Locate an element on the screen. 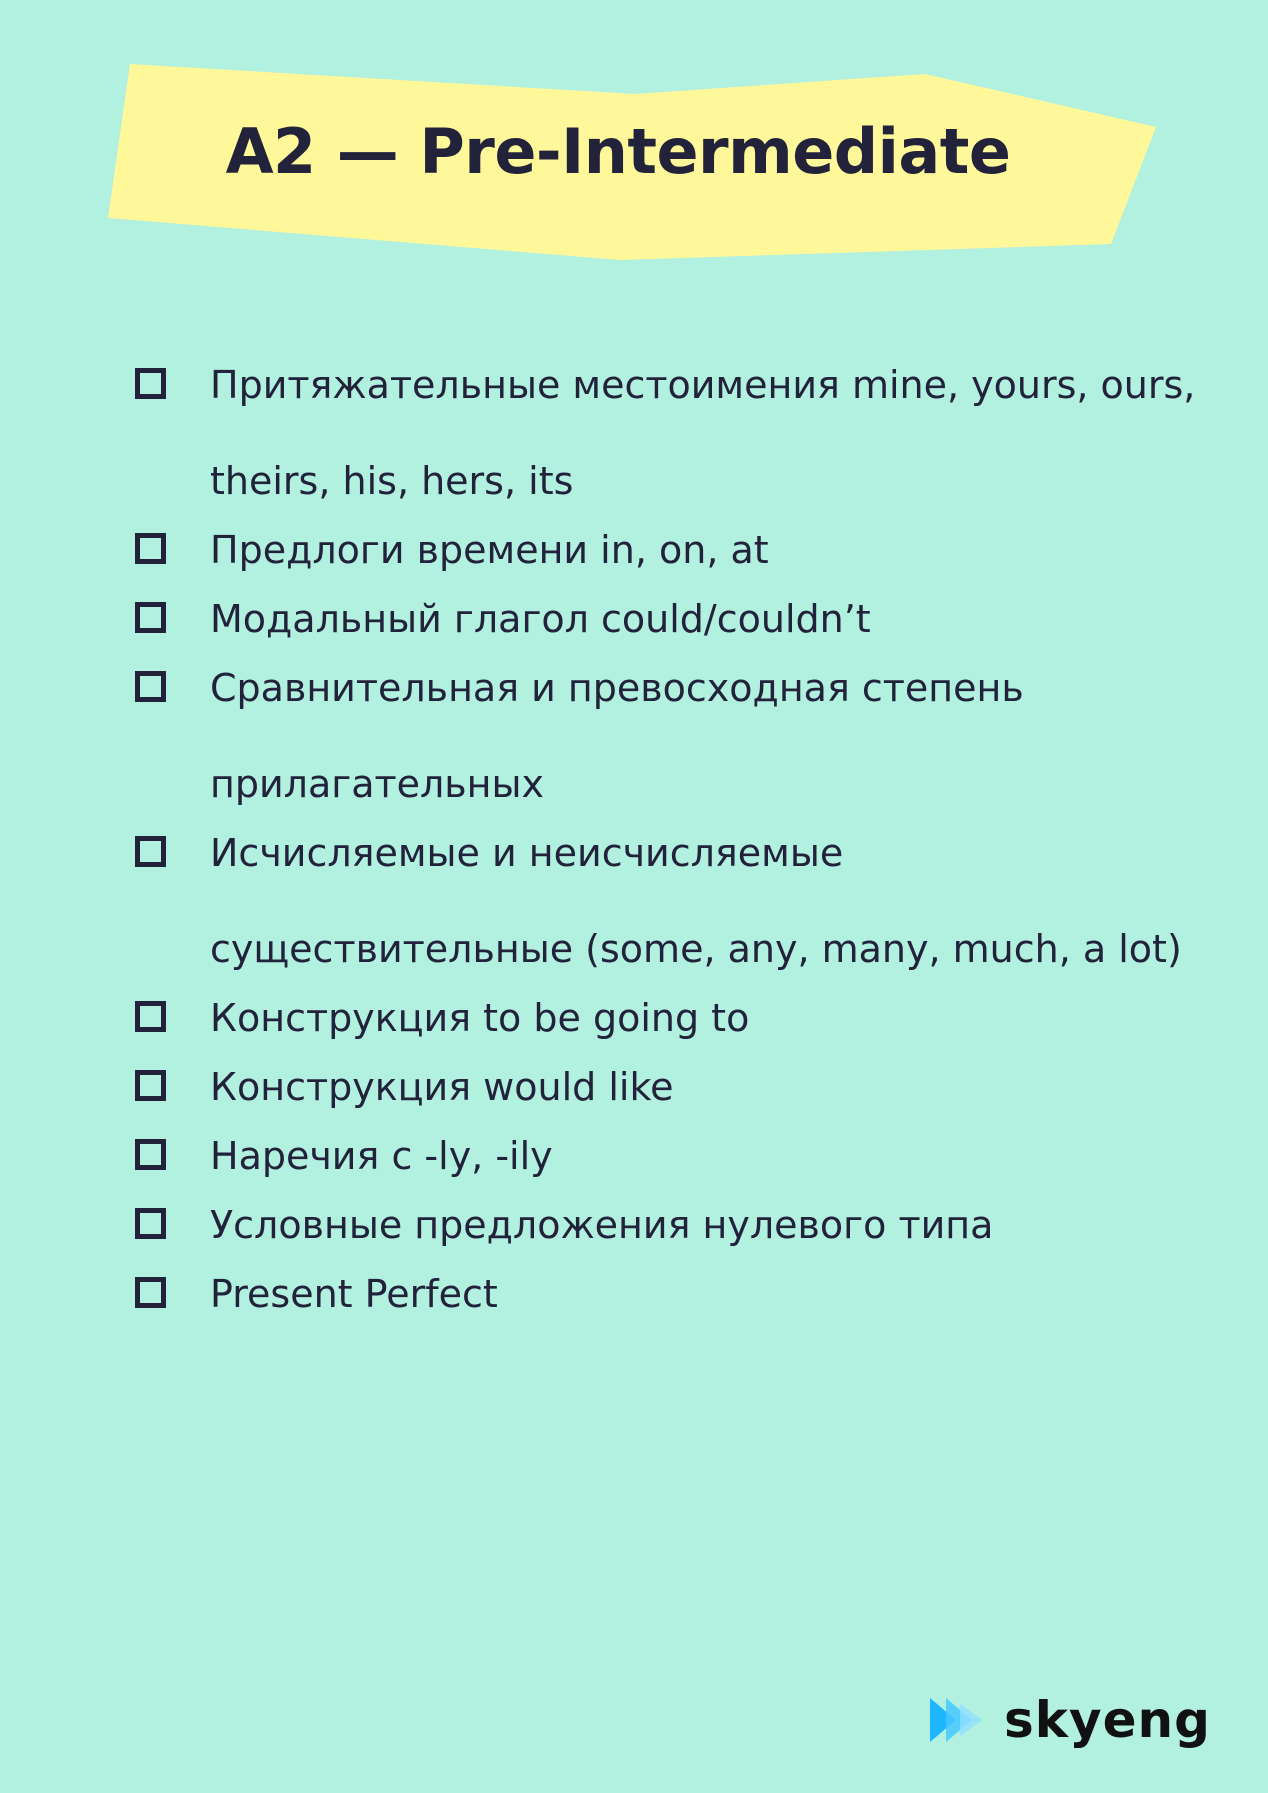  skyeng-logo: skyeng is located at coordinates (1070, 1720).